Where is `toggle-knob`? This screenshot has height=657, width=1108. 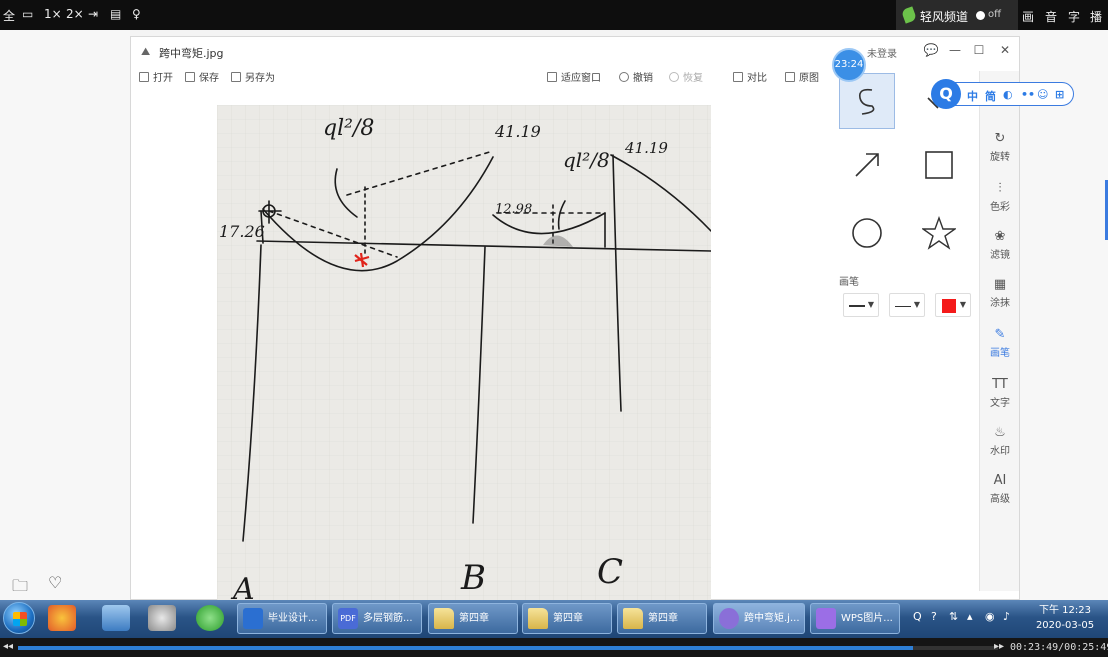 toggle-knob is located at coordinates (980, 15).